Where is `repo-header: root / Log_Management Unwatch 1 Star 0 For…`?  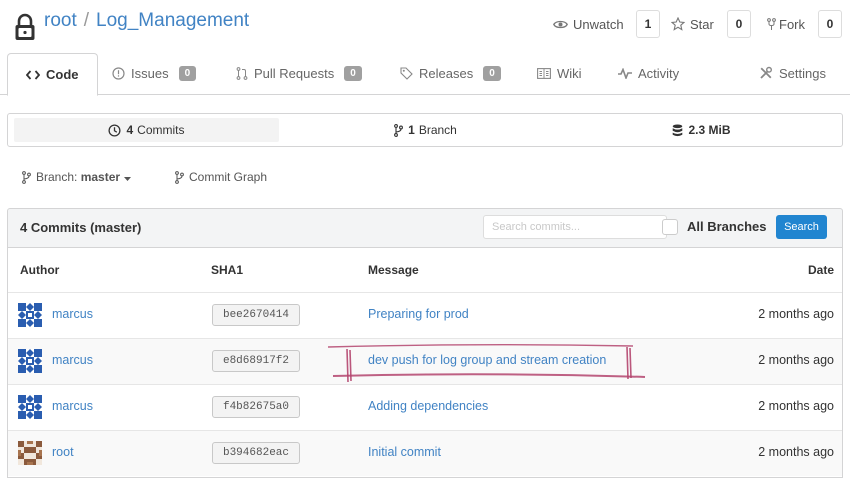
repo-header: root / Log_Management Unwatch 1 Star 0 For… is located at coordinates (425, 26).